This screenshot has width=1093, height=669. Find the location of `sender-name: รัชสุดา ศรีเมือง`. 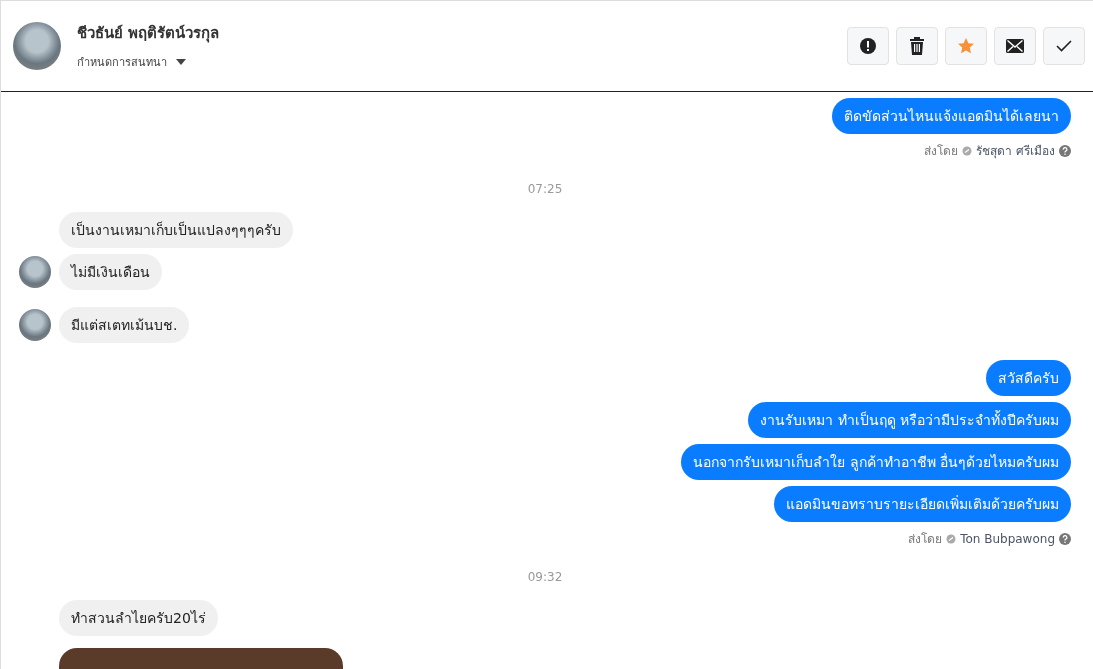

sender-name: รัชสุดา ศรีเมือง is located at coordinates (1015, 150).